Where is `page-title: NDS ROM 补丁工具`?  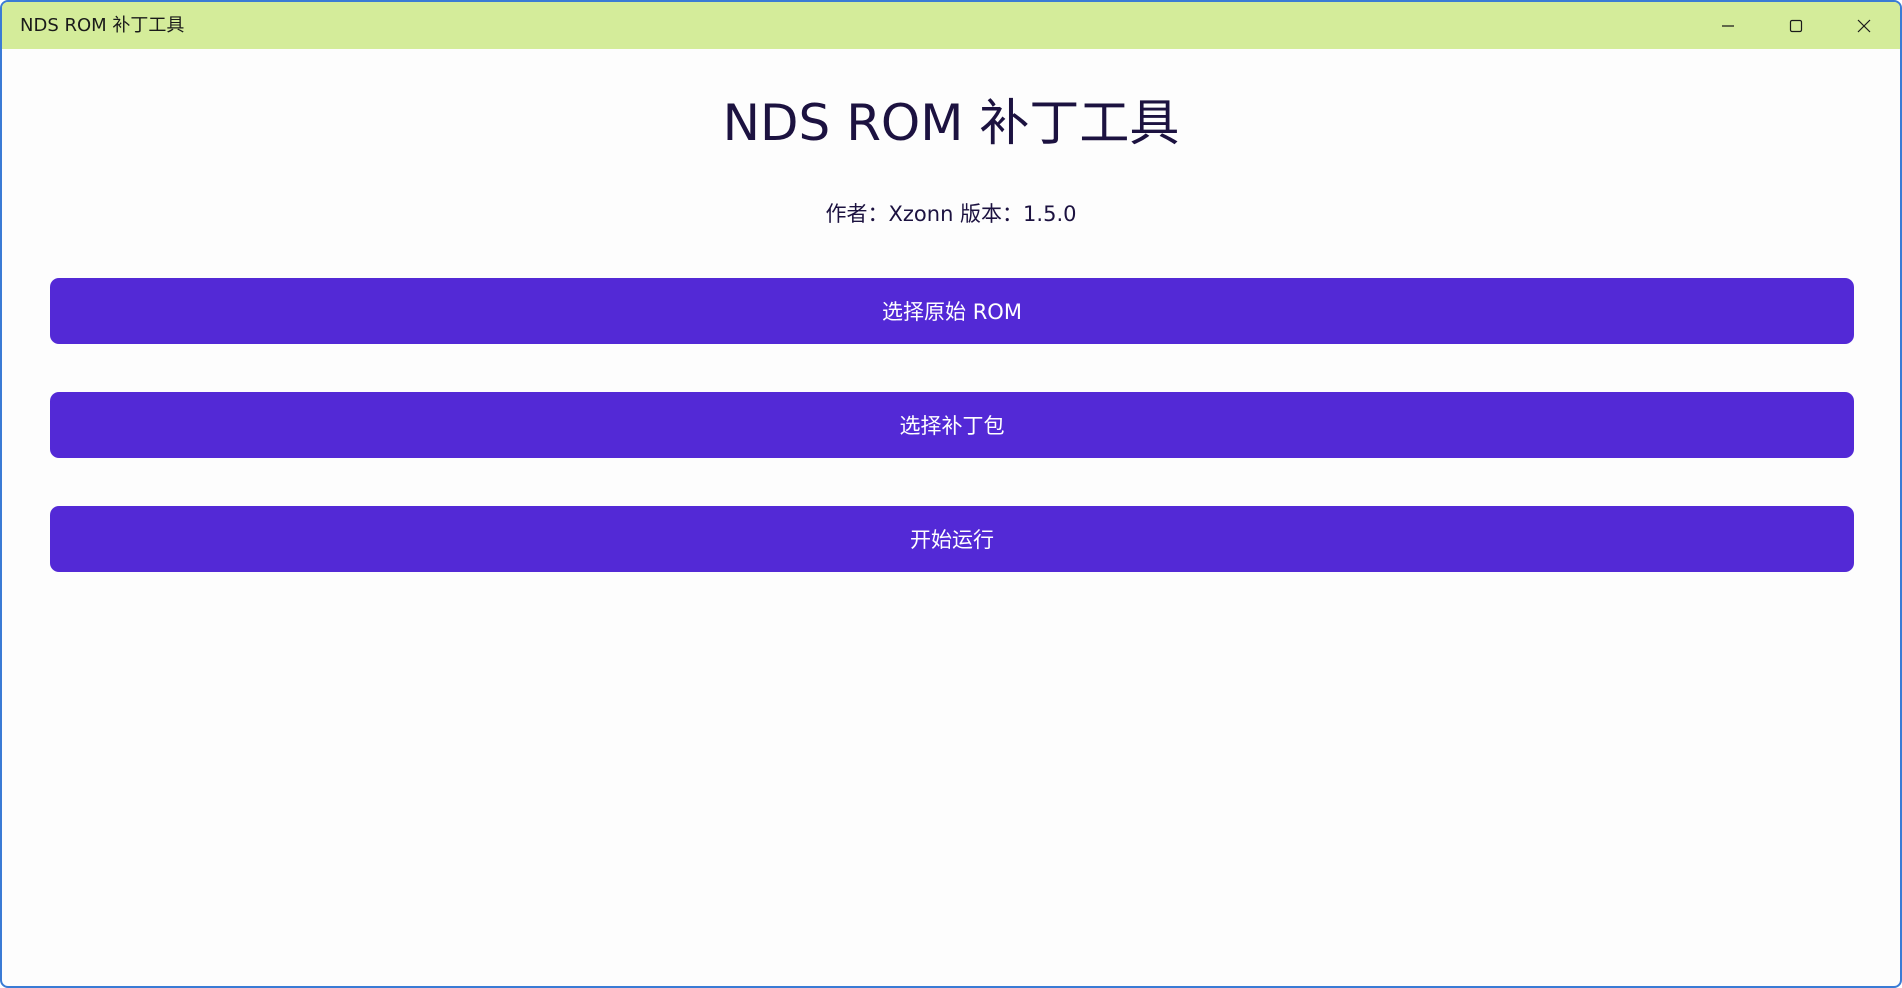
page-title: NDS ROM 补丁工具 is located at coordinates (951, 123).